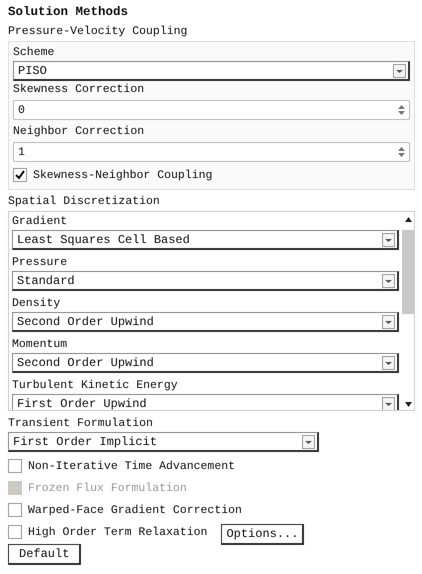 Image resolution: width=422 pixels, height=574 pixels. What do you see at coordinates (45, 554) in the screenshot?
I see `default-button: Default` at bounding box center [45, 554].